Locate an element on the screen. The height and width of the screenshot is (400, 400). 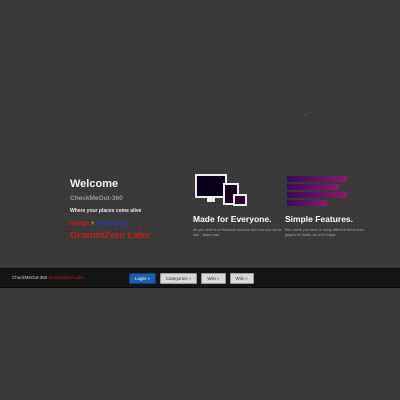
plus-sign: + is located at coordinates (93, 224).